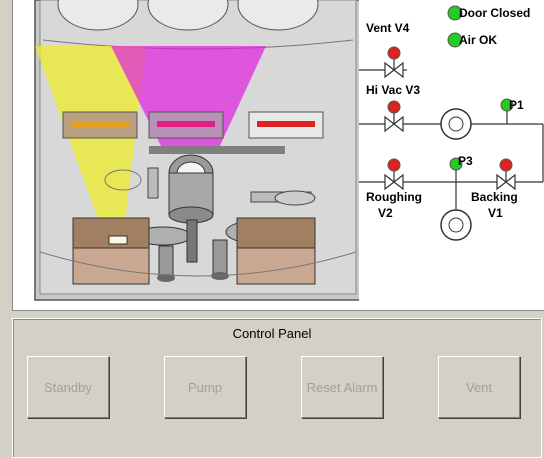  Describe the element at coordinates (495, 13) in the screenshot. I see `door-closed-label: Door Closed` at that location.